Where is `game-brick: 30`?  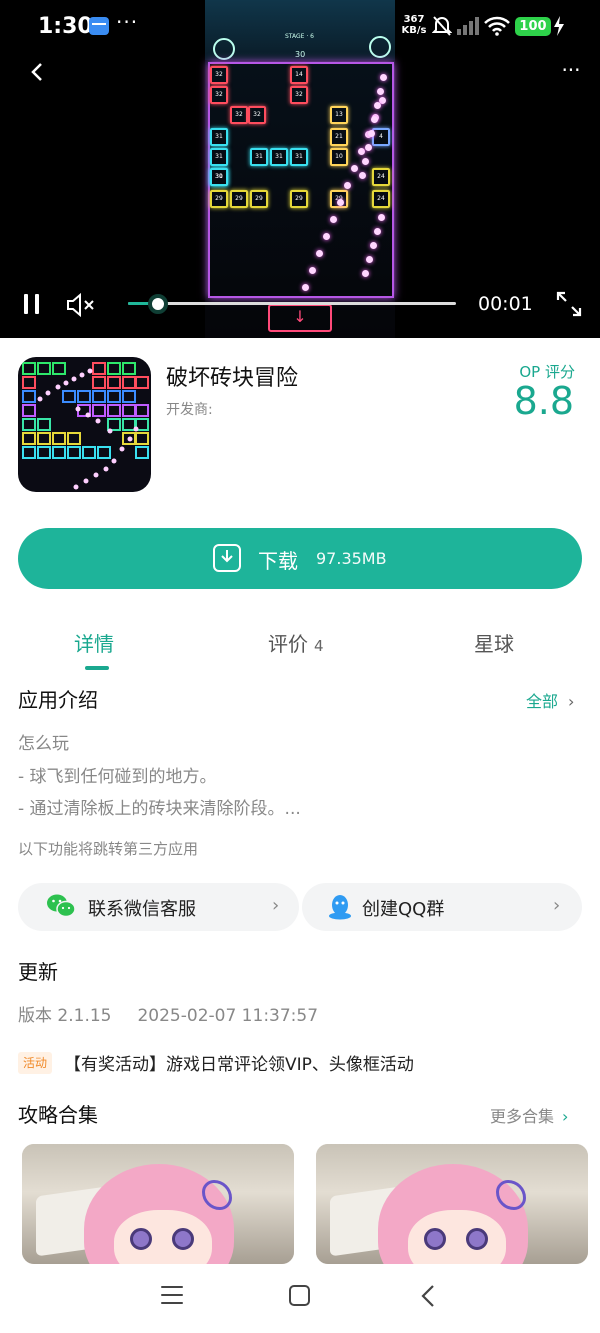
game-brick: 30 is located at coordinates (219, 177).